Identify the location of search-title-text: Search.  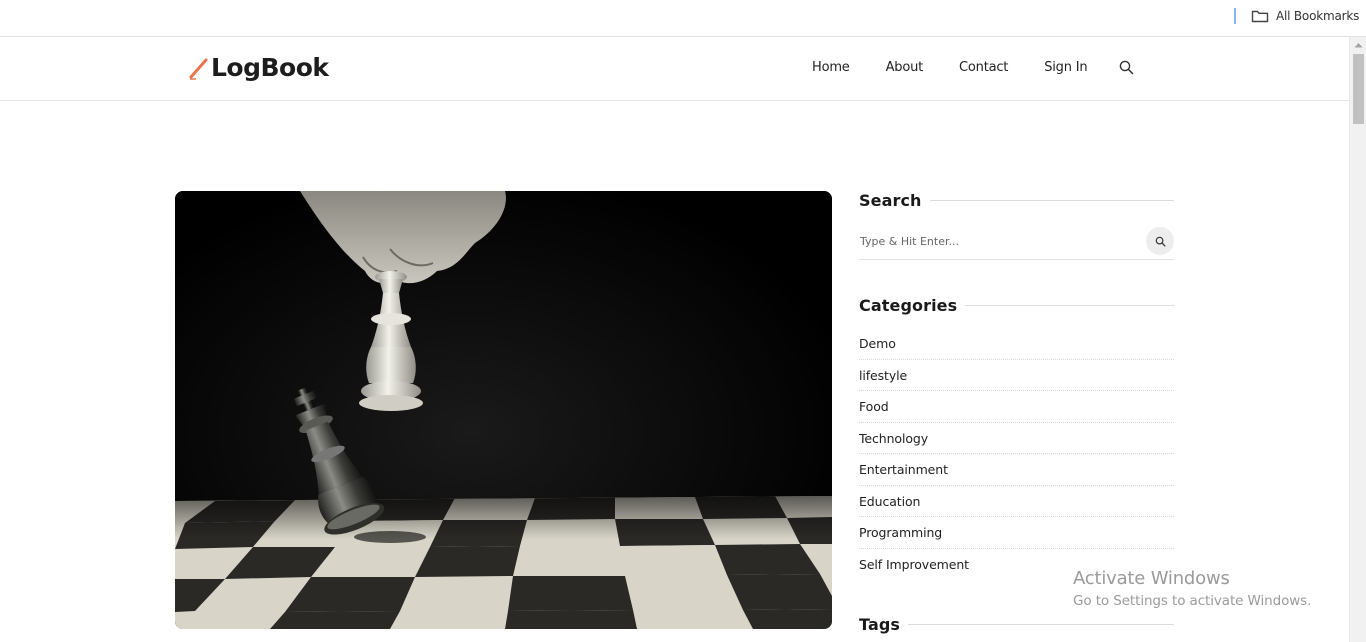
(890, 200).